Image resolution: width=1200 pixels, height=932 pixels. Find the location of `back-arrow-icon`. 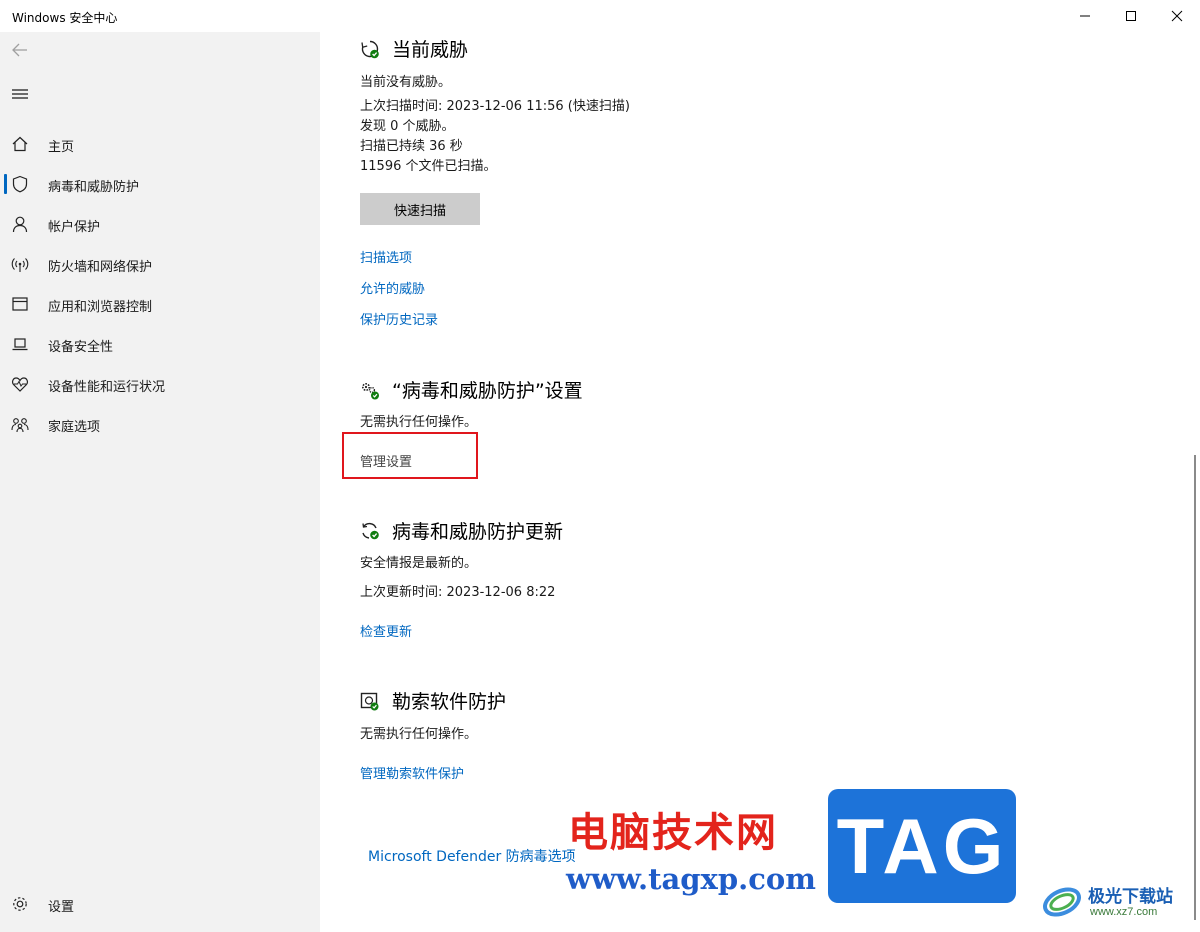

back-arrow-icon is located at coordinates (19, 50).